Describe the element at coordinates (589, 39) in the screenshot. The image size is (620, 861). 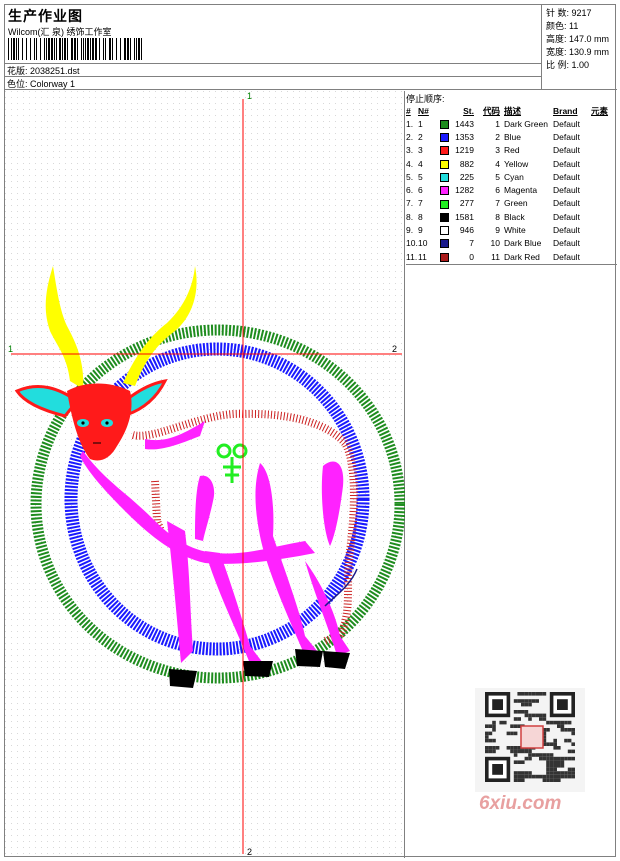
I see `stat-value: 147.0 mm` at that location.